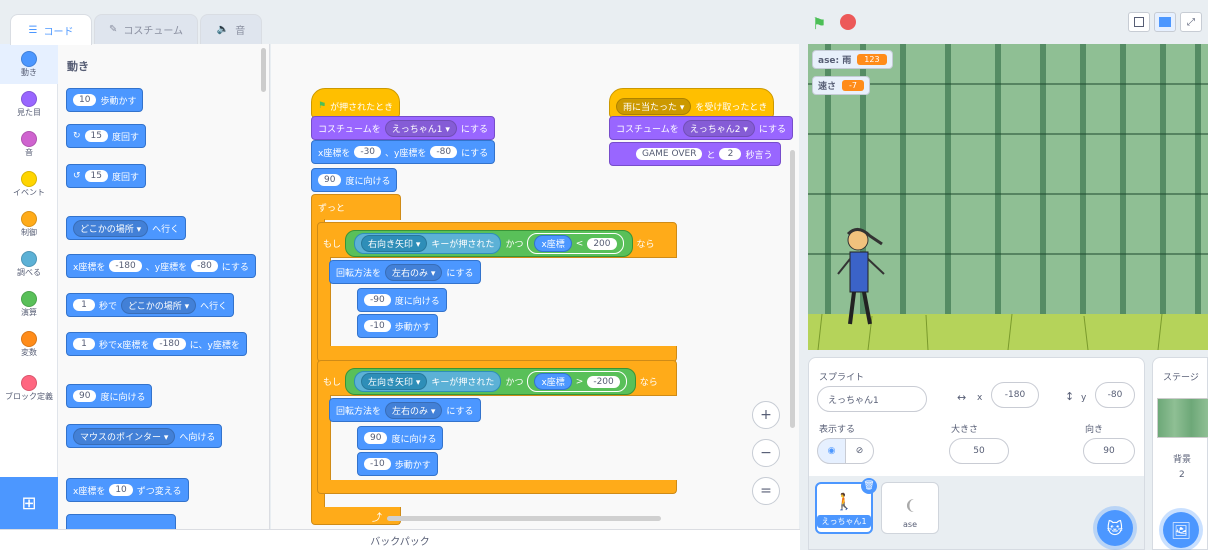 This screenshot has height=550, width=1208. Describe the element at coordinates (96, 136) in the screenshot. I see `turn-right-input: 15` at that location.